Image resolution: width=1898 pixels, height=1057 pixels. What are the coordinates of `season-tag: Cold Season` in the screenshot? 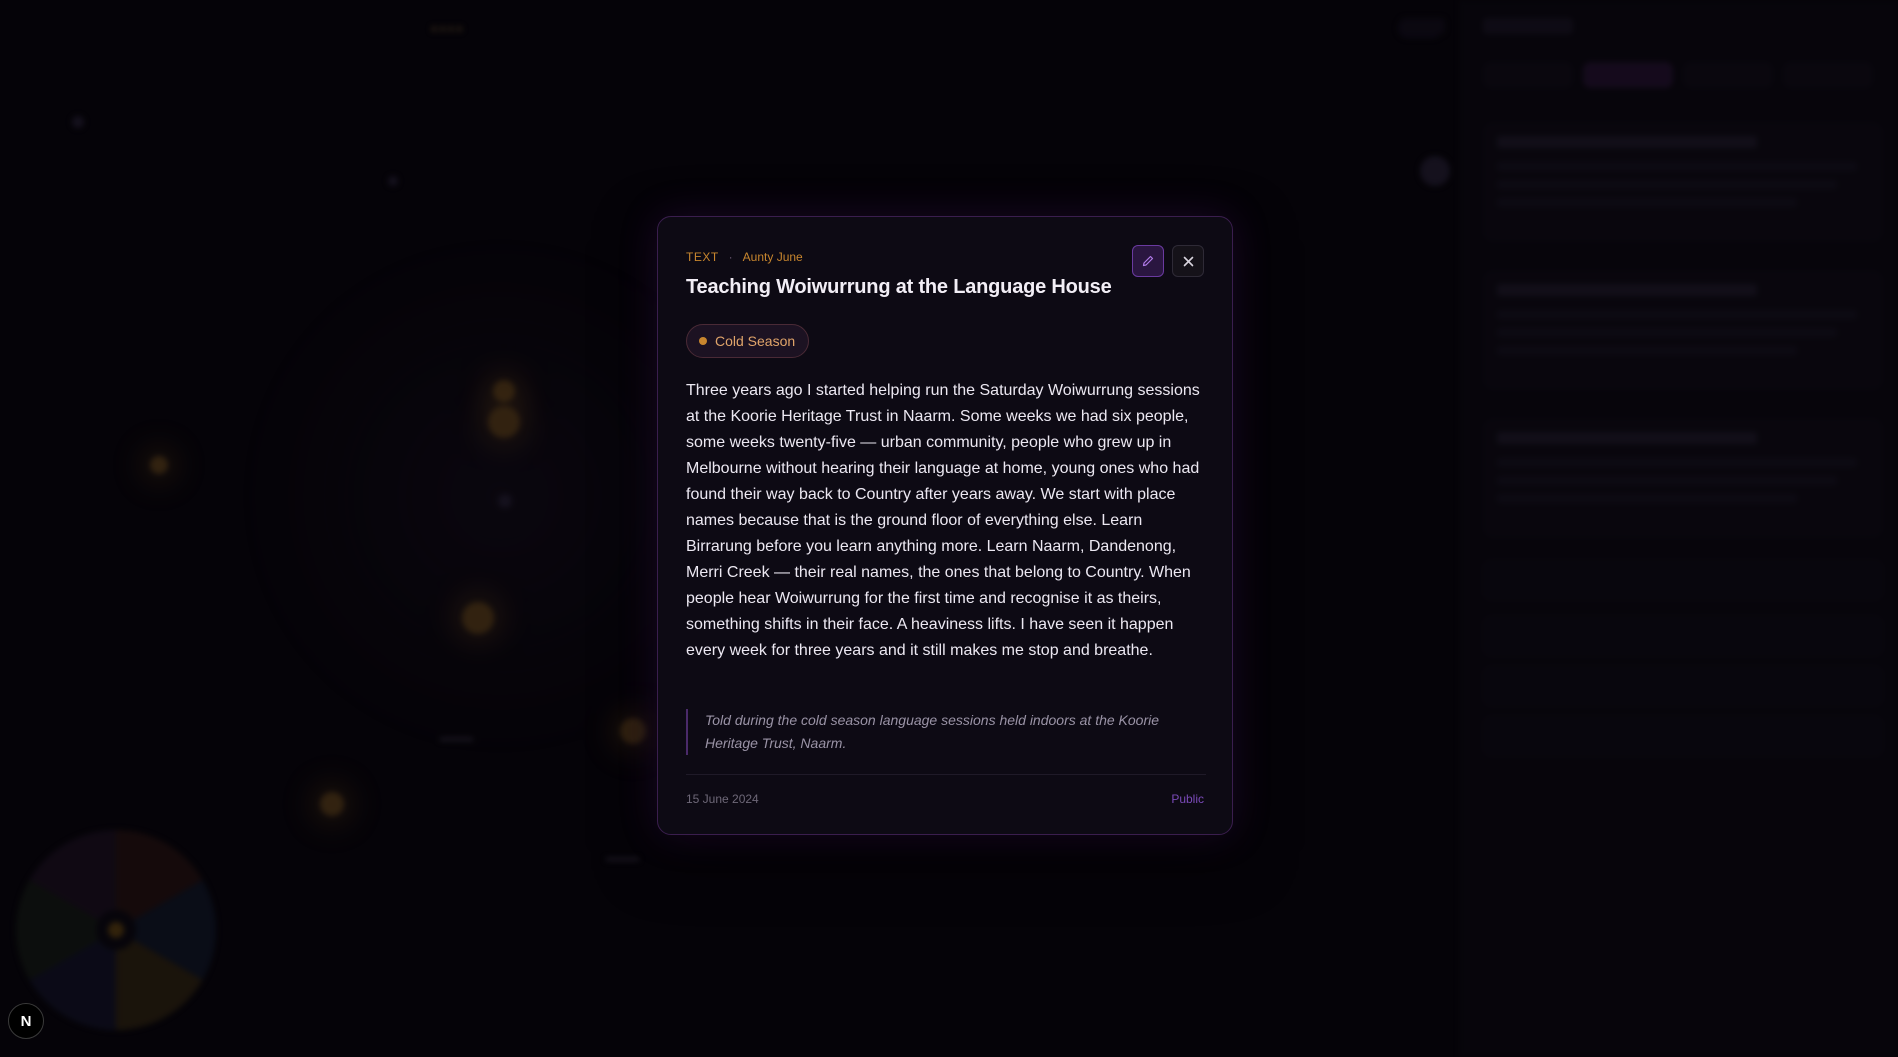 It's located at (748, 341).